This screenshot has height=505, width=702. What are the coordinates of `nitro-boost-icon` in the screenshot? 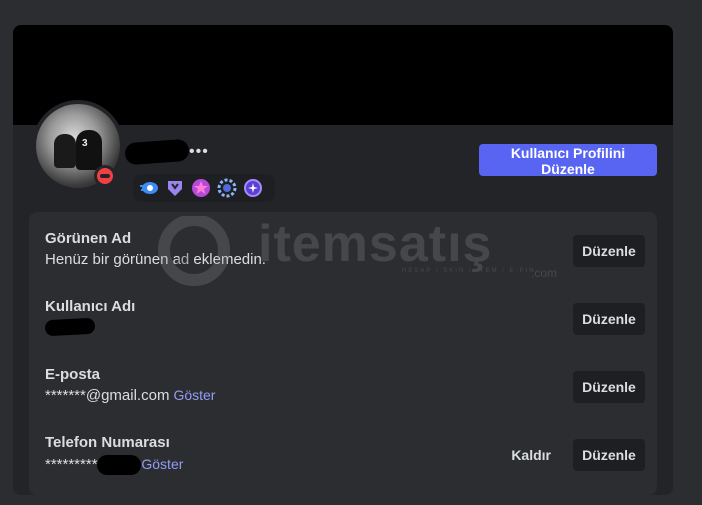 It's located at (149, 188).